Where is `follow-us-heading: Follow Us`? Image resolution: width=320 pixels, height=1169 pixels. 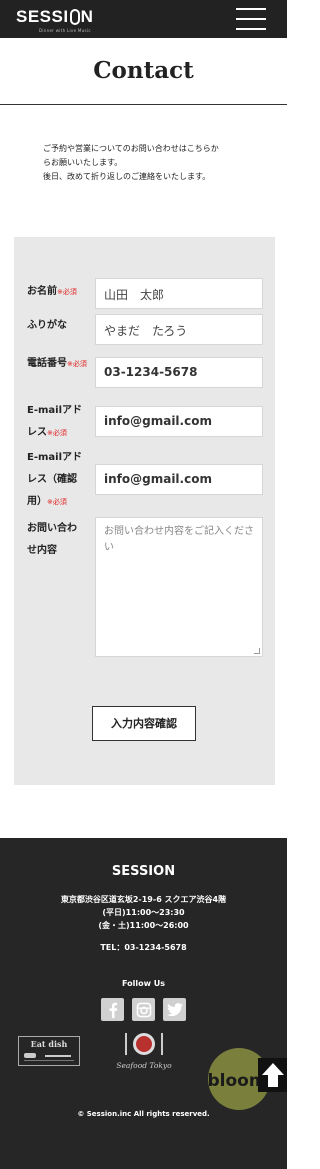
follow-us-heading: Follow Us is located at coordinates (143, 983).